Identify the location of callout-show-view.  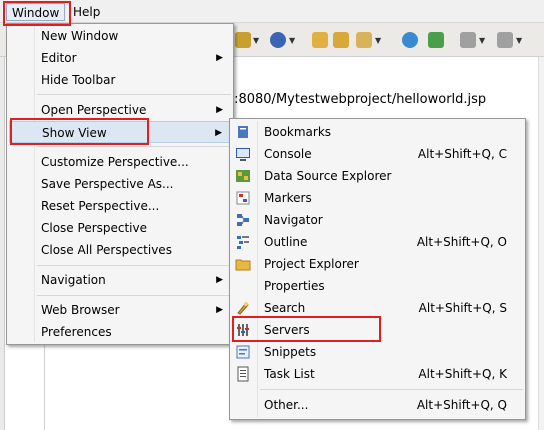
(79, 131).